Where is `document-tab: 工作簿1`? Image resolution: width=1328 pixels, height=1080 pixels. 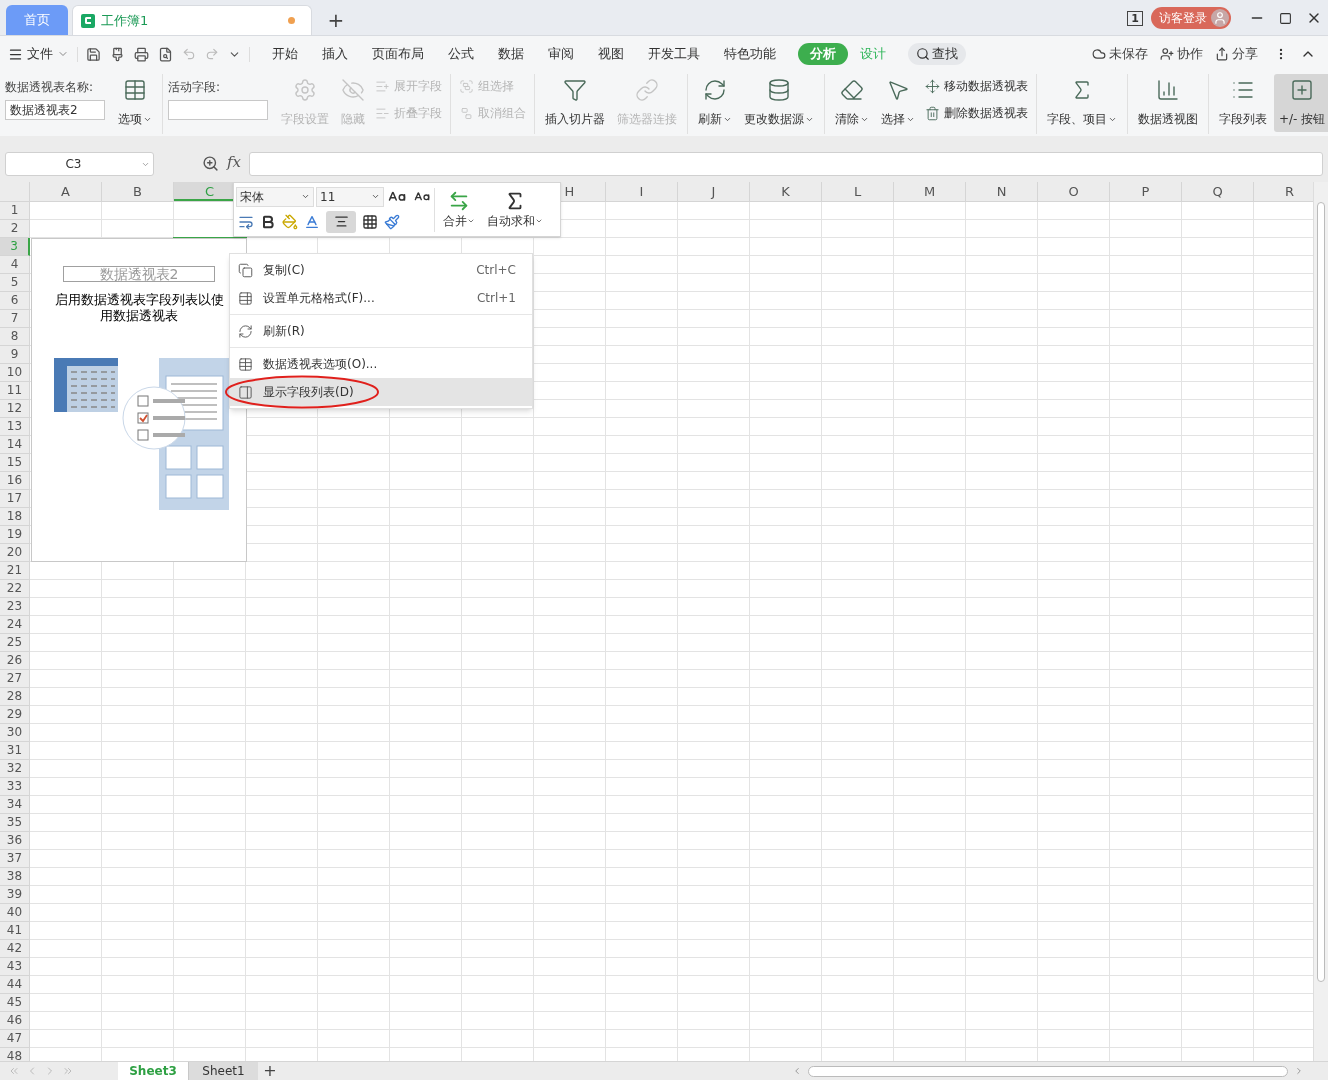 document-tab: 工作簿1 is located at coordinates (192, 20).